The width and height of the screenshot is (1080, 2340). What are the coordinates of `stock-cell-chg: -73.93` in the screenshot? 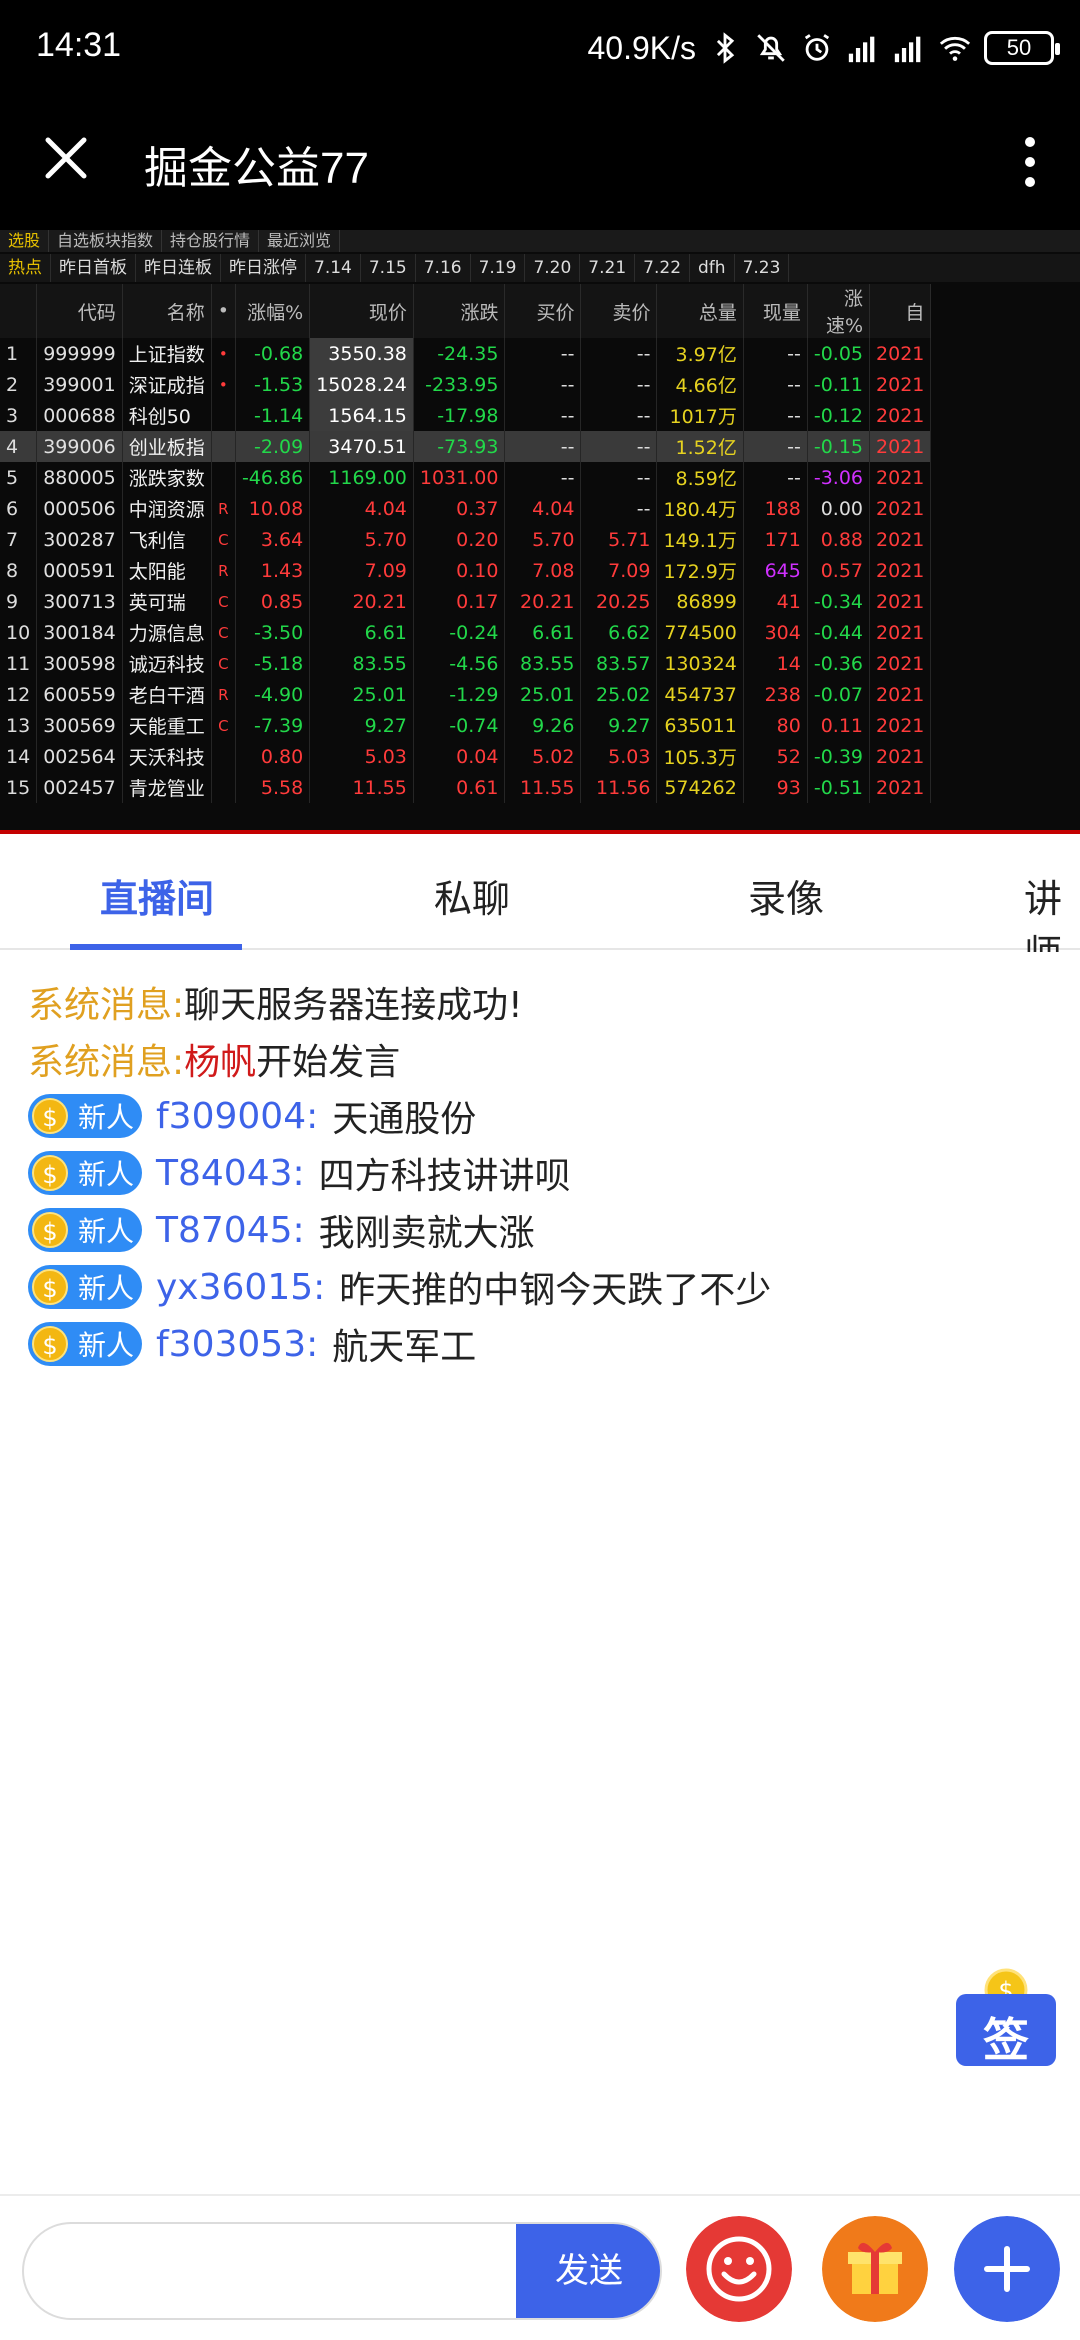 It's located at (459, 446).